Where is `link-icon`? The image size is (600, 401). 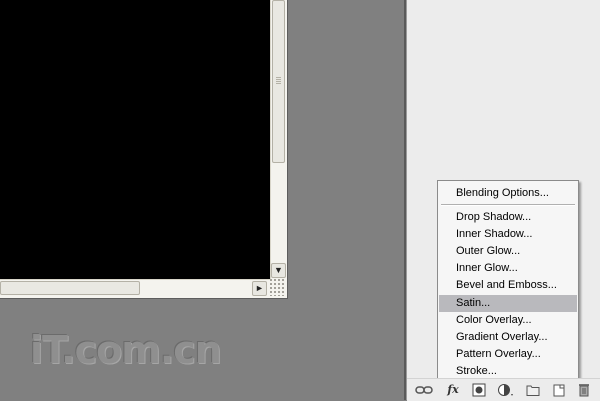 link-icon is located at coordinates (424, 390).